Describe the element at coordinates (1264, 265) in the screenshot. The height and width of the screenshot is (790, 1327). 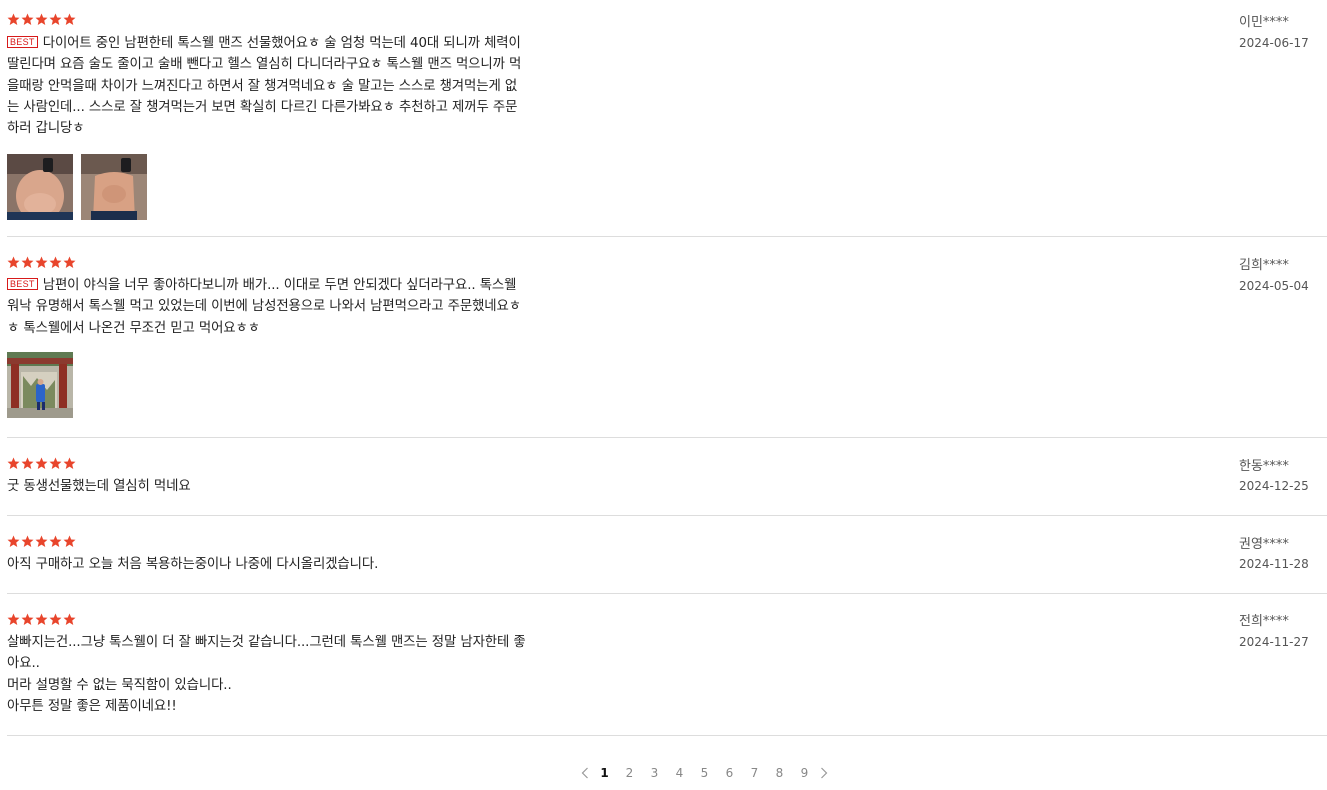
I see `review-author: 김희****` at that location.